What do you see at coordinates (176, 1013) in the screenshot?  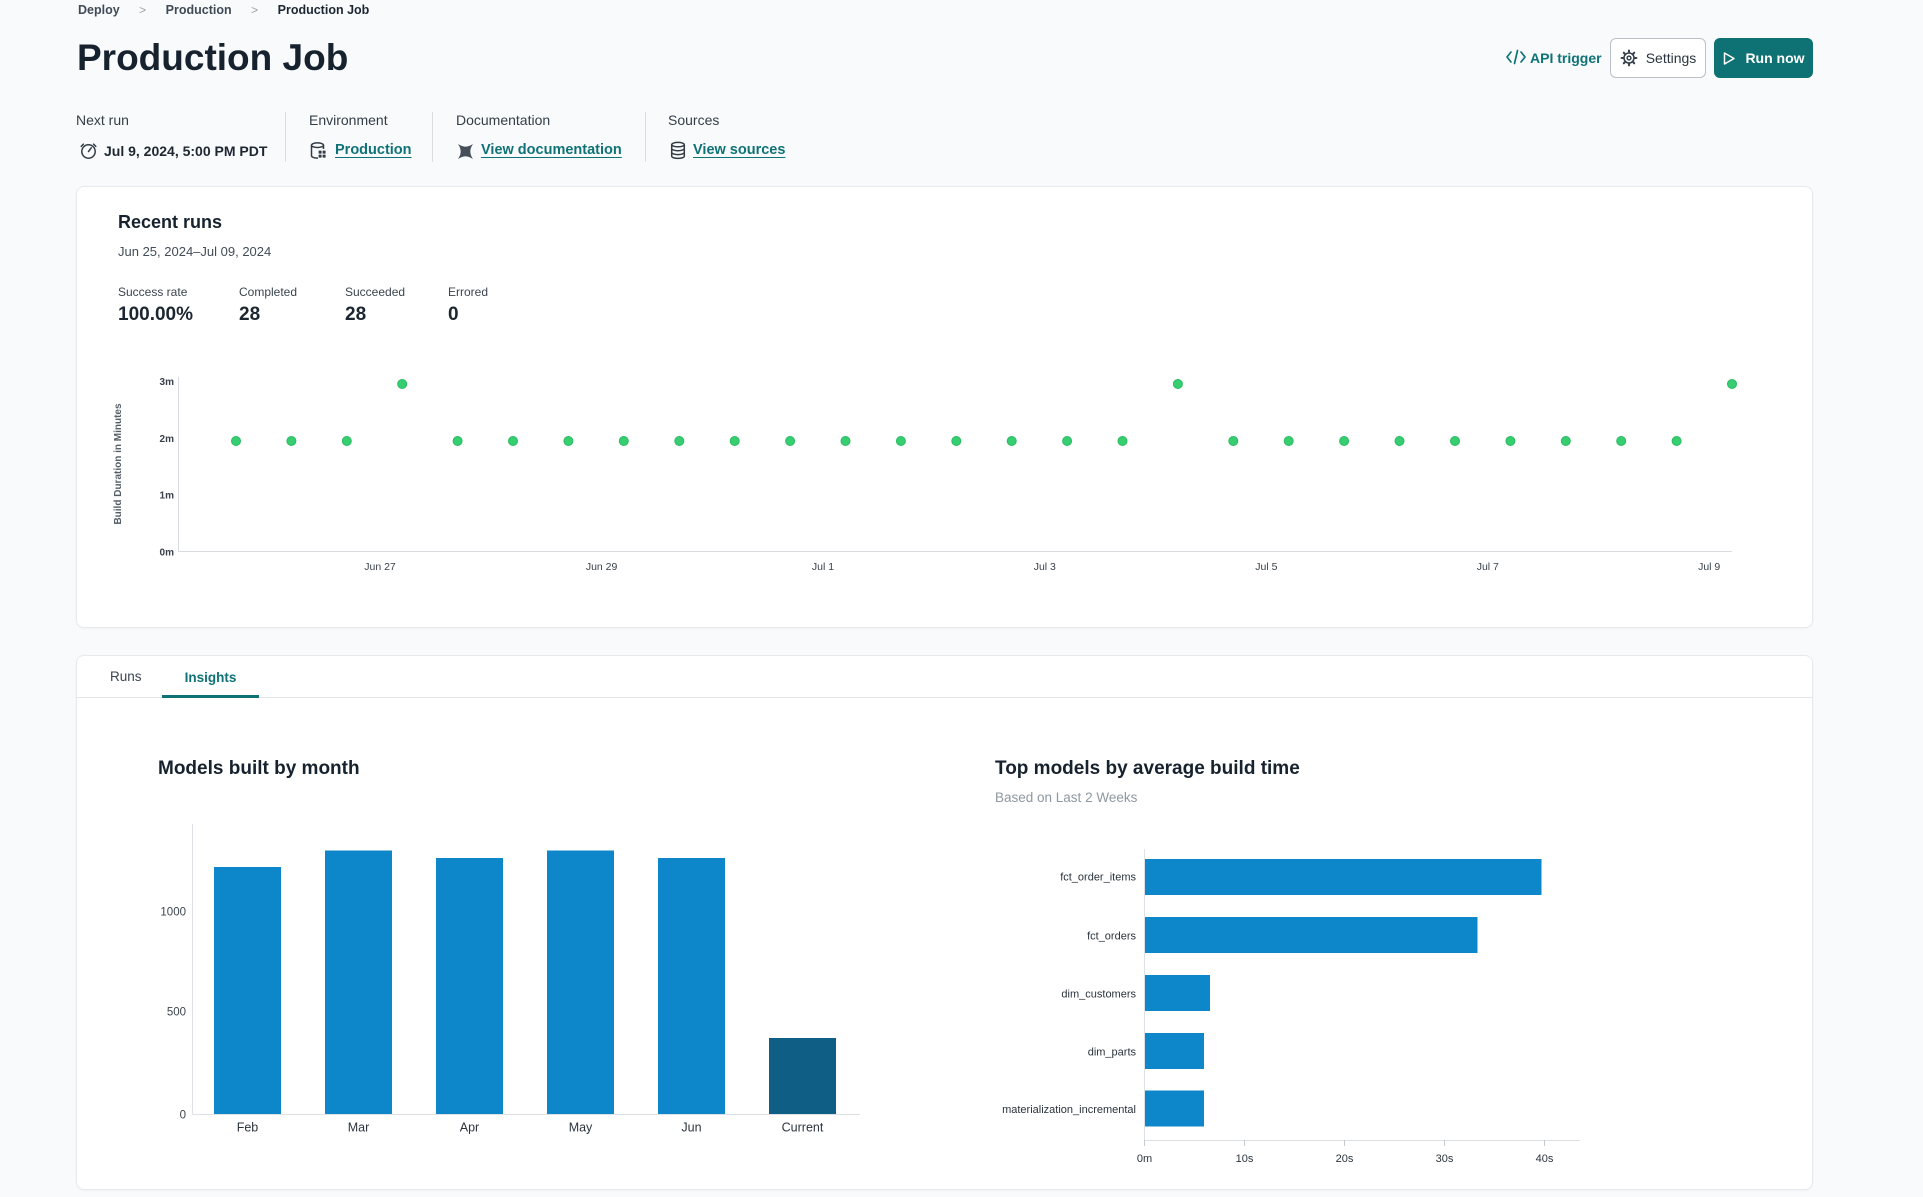 I see `svg-text: 500` at bounding box center [176, 1013].